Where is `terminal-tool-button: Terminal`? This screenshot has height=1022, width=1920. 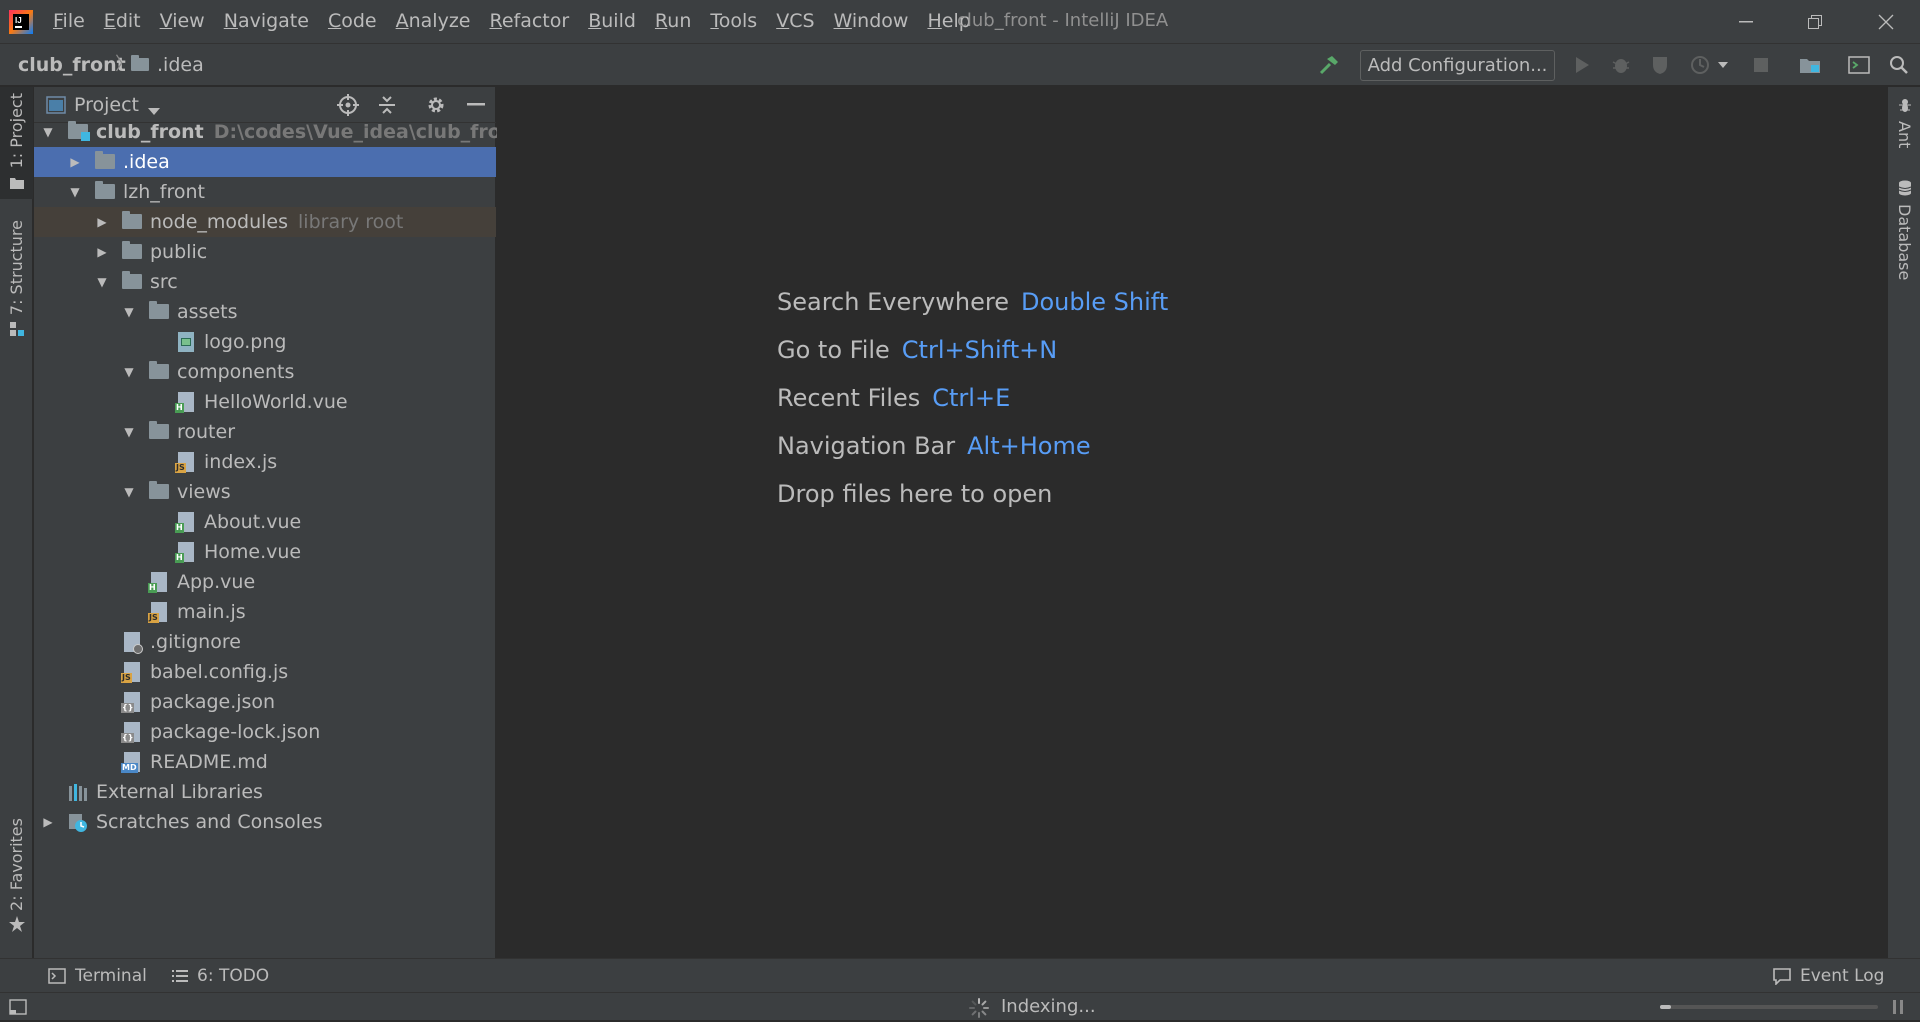 terminal-tool-button: Terminal is located at coordinates (97, 976).